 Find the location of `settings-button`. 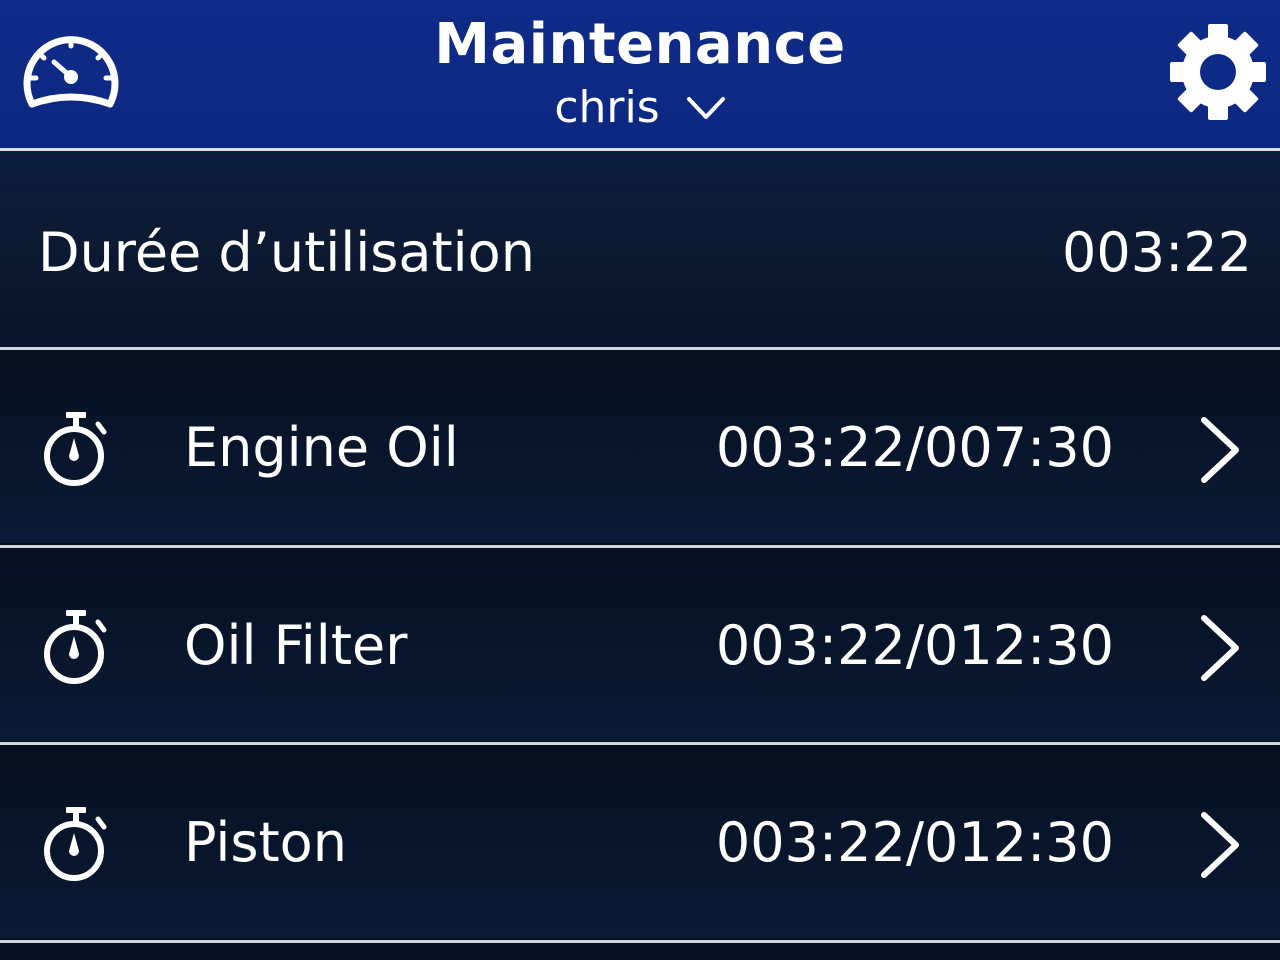

settings-button is located at coordinates (1218, 72).